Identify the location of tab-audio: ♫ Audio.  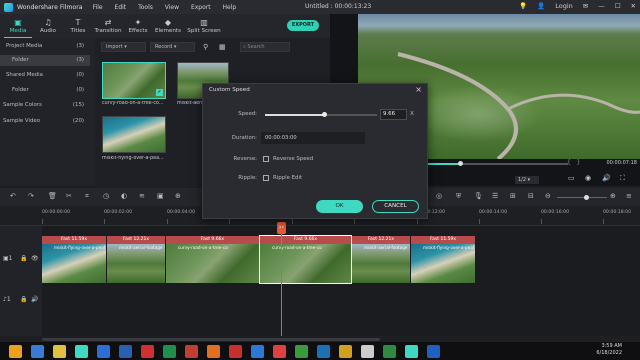
(48, 27).